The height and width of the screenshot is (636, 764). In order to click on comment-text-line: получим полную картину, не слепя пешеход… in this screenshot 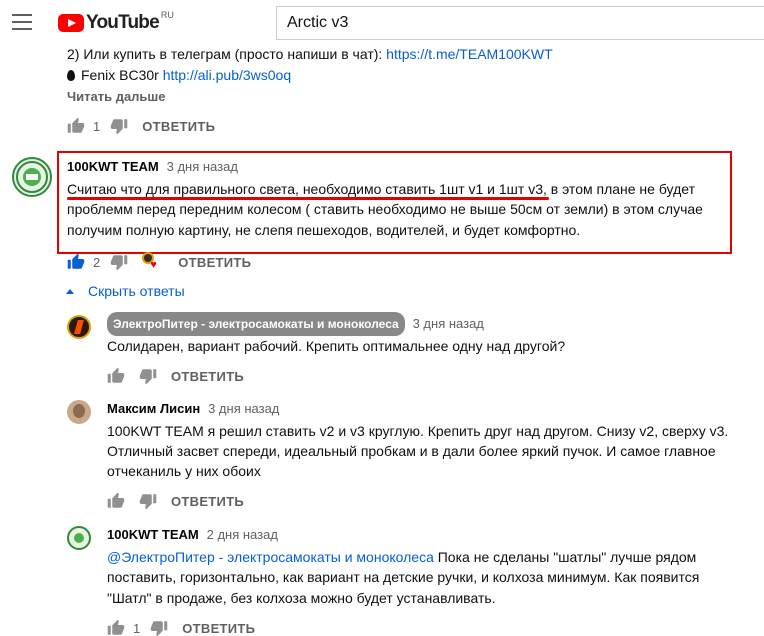, I will do `click(324, 230)`.